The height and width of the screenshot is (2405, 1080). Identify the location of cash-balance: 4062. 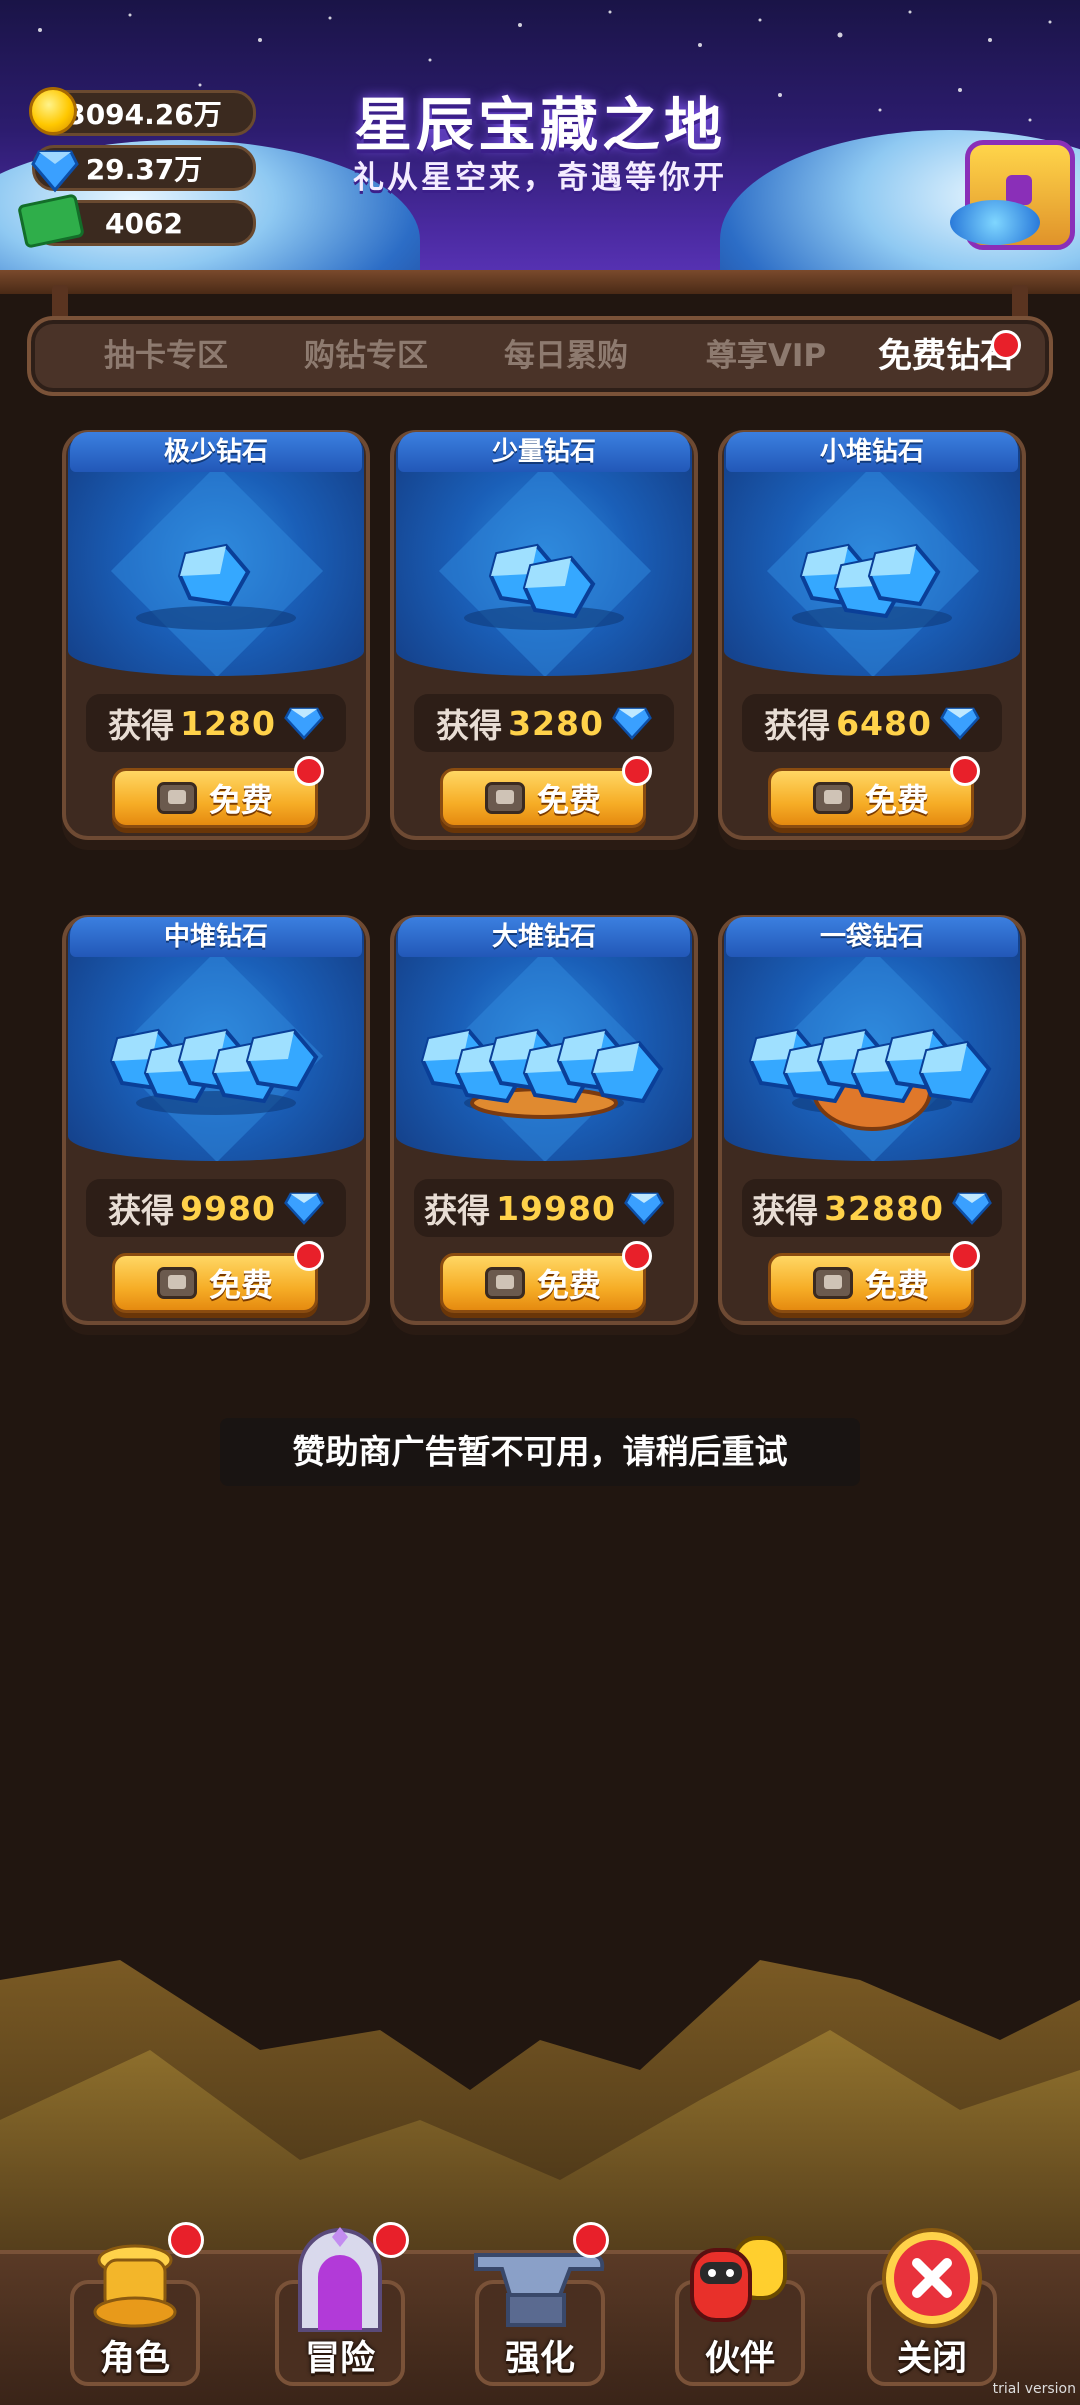
(136, 221).